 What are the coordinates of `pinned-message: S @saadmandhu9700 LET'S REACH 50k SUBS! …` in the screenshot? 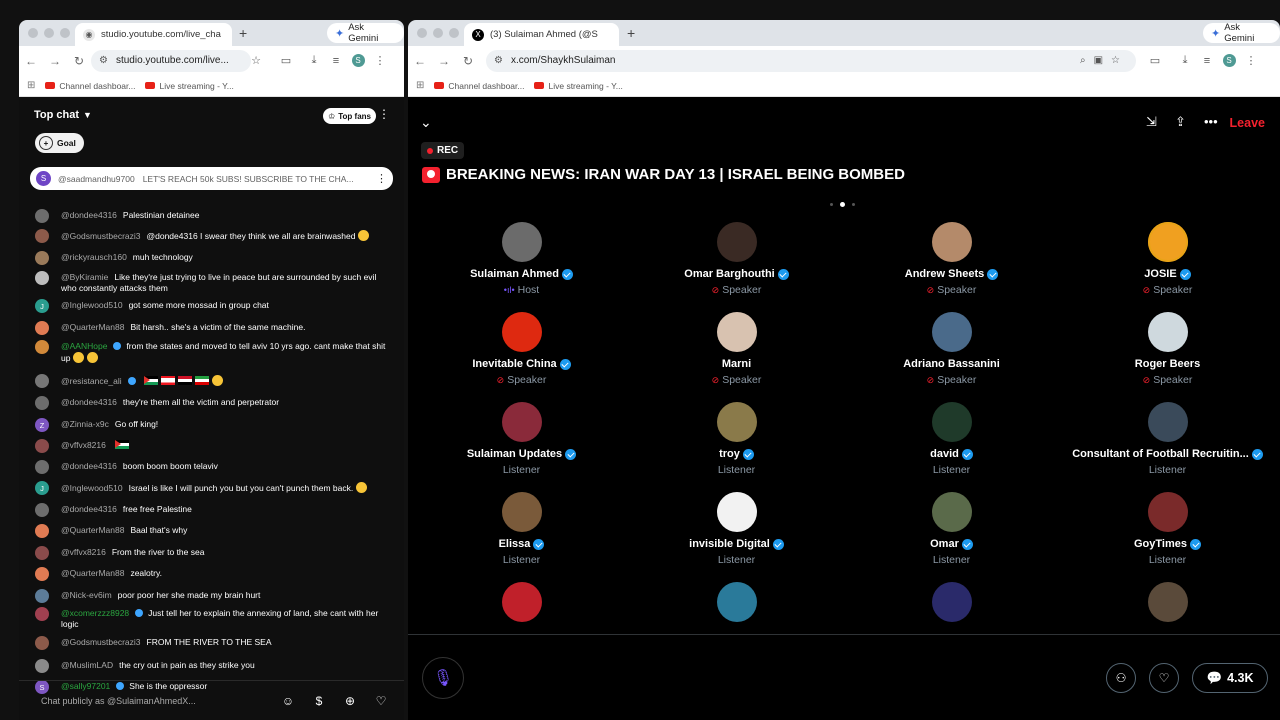 It's located at (211, 178).